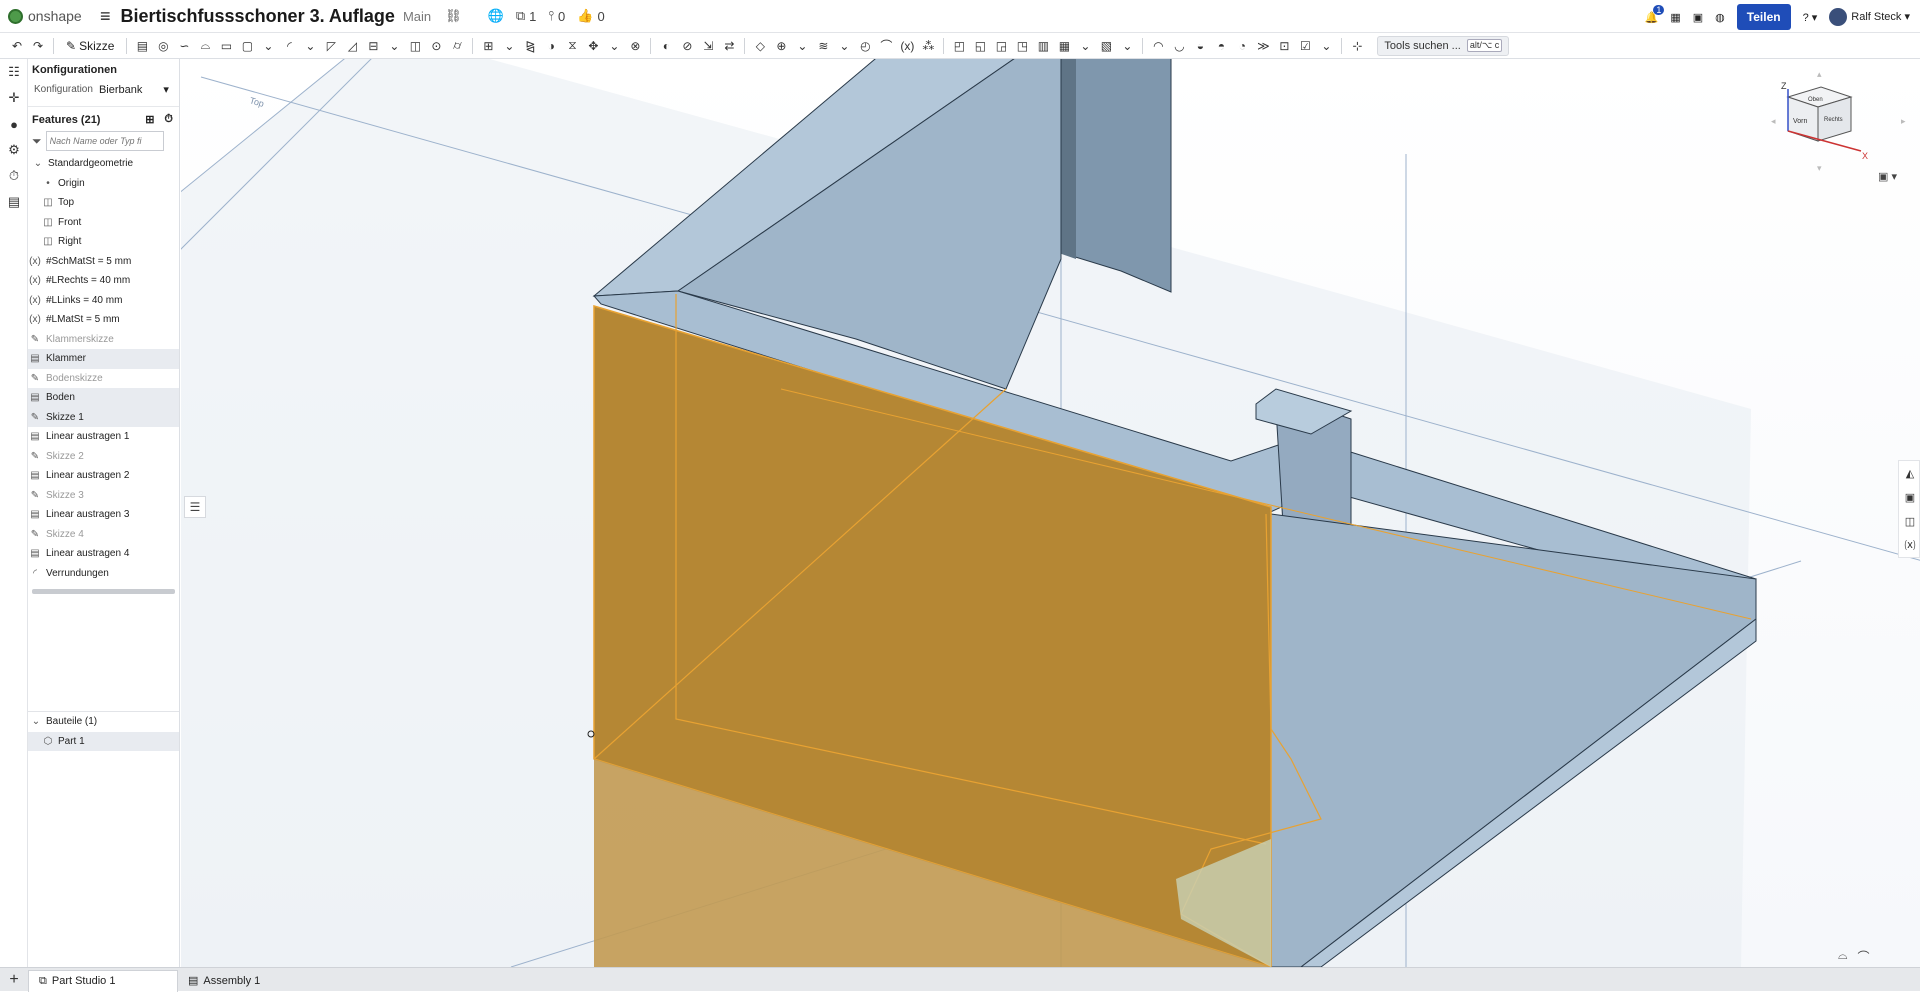 This screenshot has height=992, width=1920. Describe the element at coordinates (1819, 74) in the screenshot. I see `rotate-up-icon: ▴` at that location.